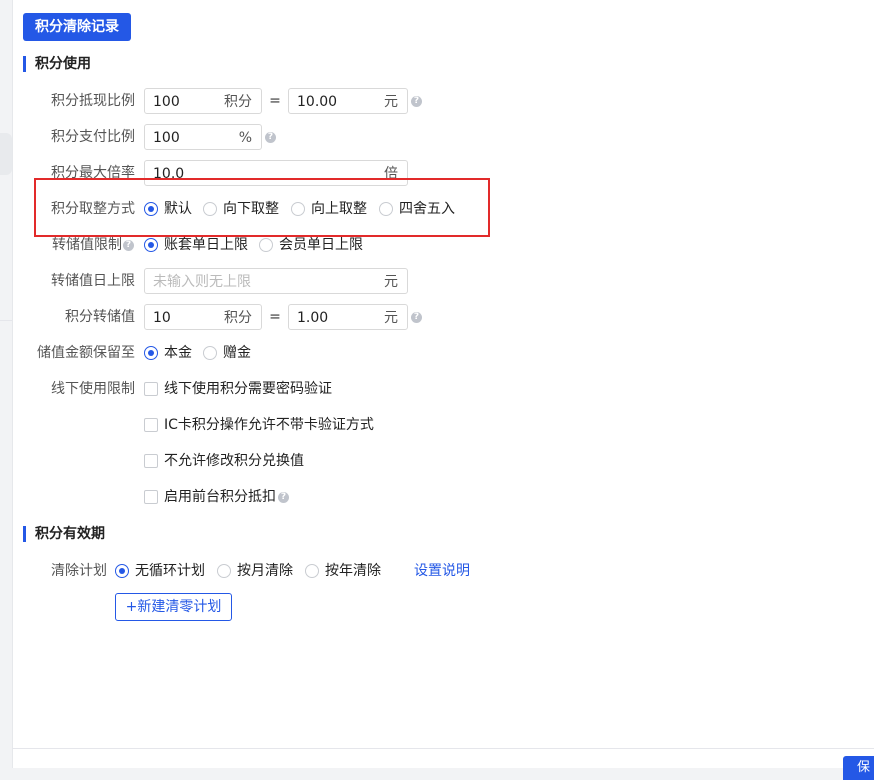  What do you see at coordinates (442, 571) in the screenshot?
I see `setting-explanation-link: 设置说明` at bounding box center [442, 571].